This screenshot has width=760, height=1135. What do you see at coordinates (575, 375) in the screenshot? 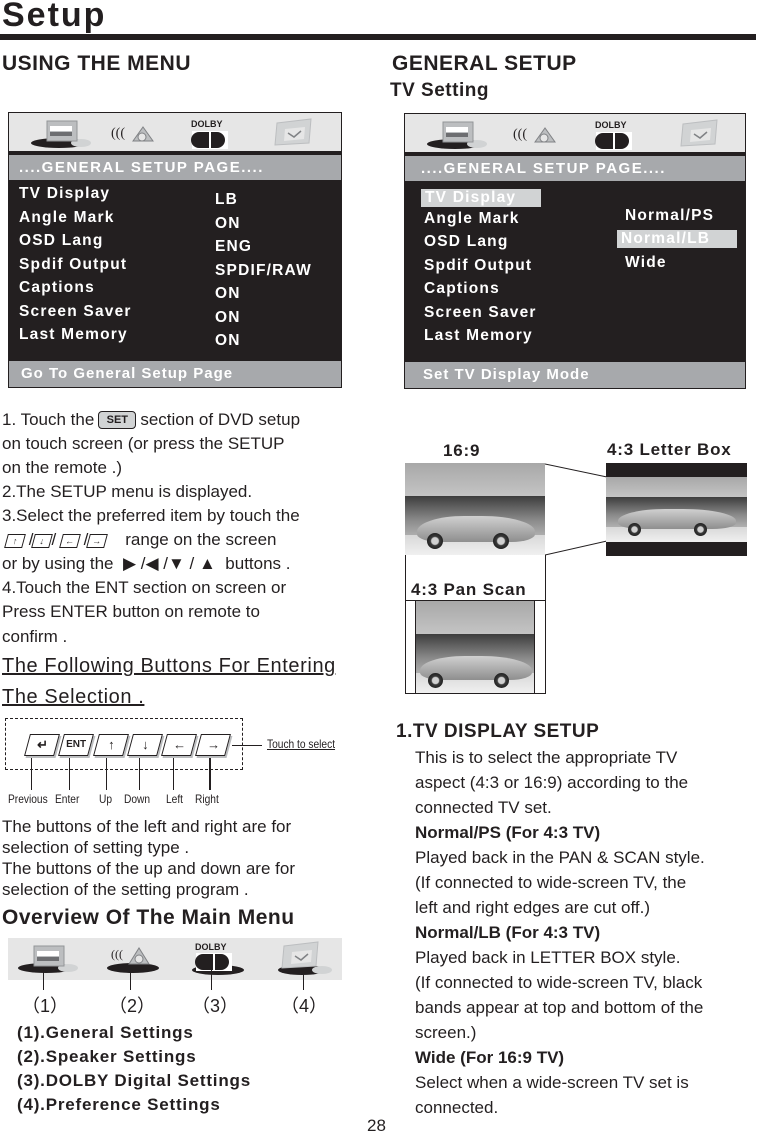
I see `osd-footer: Set TV Display Mode` at bounding box center [575, 375].